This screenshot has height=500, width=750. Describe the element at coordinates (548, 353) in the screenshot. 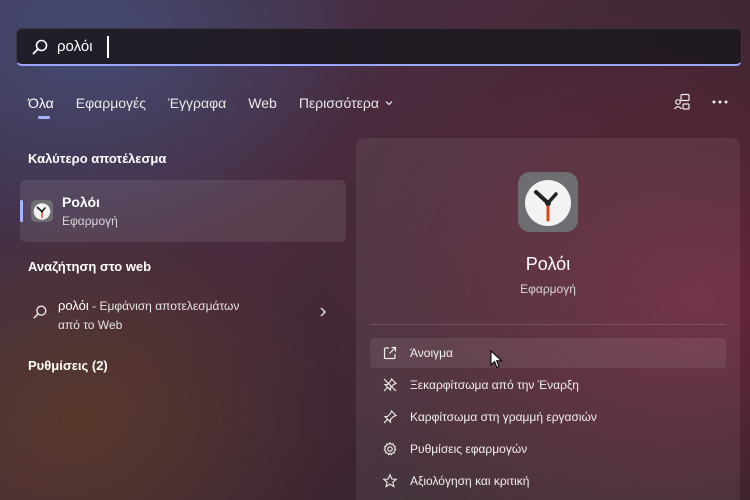

I see `action-open: Άνοιγμα` at that location.